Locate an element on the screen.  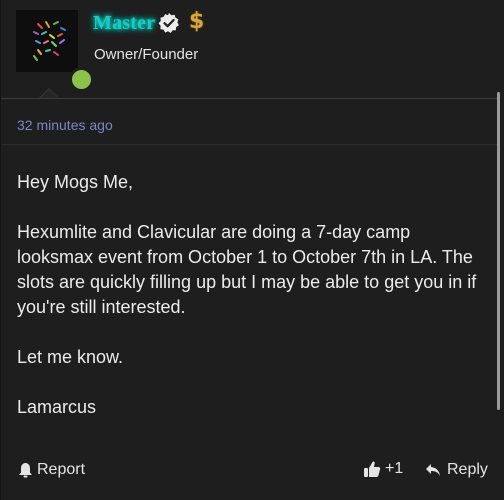
avatar-art-icon is located at coordinates (47, 41).